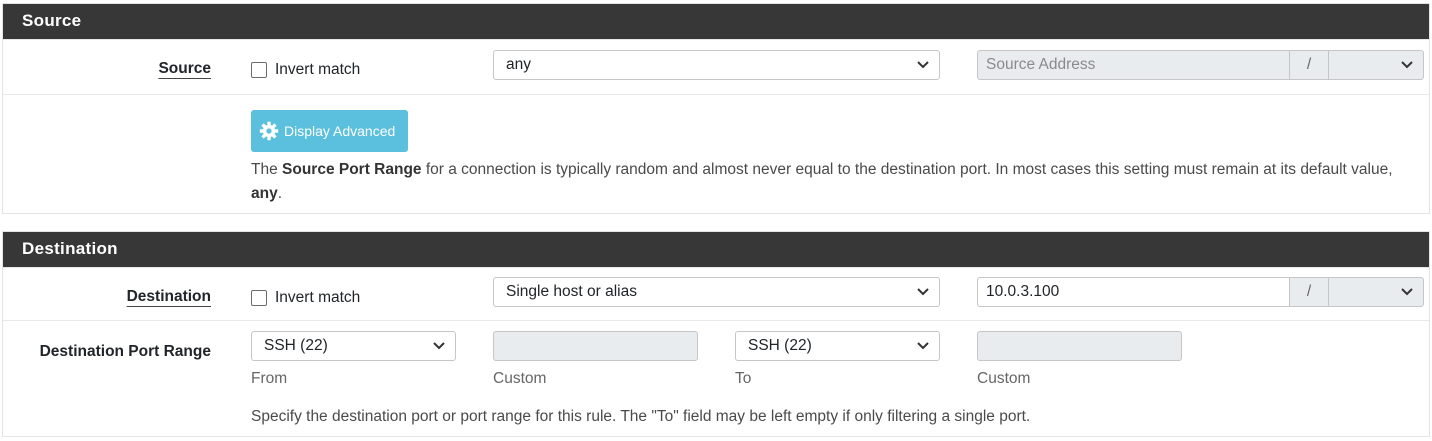  I want to click on display-advanced-label: Display Advanced, so click(340, 131).